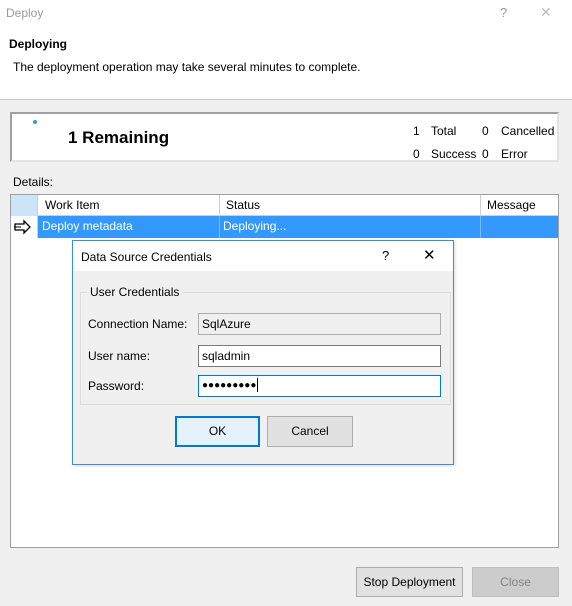 Image resolution: width=572 pixels, height=606 pixels. I want to click on password-field: ●●●●●●●●●, so click(319, 386).